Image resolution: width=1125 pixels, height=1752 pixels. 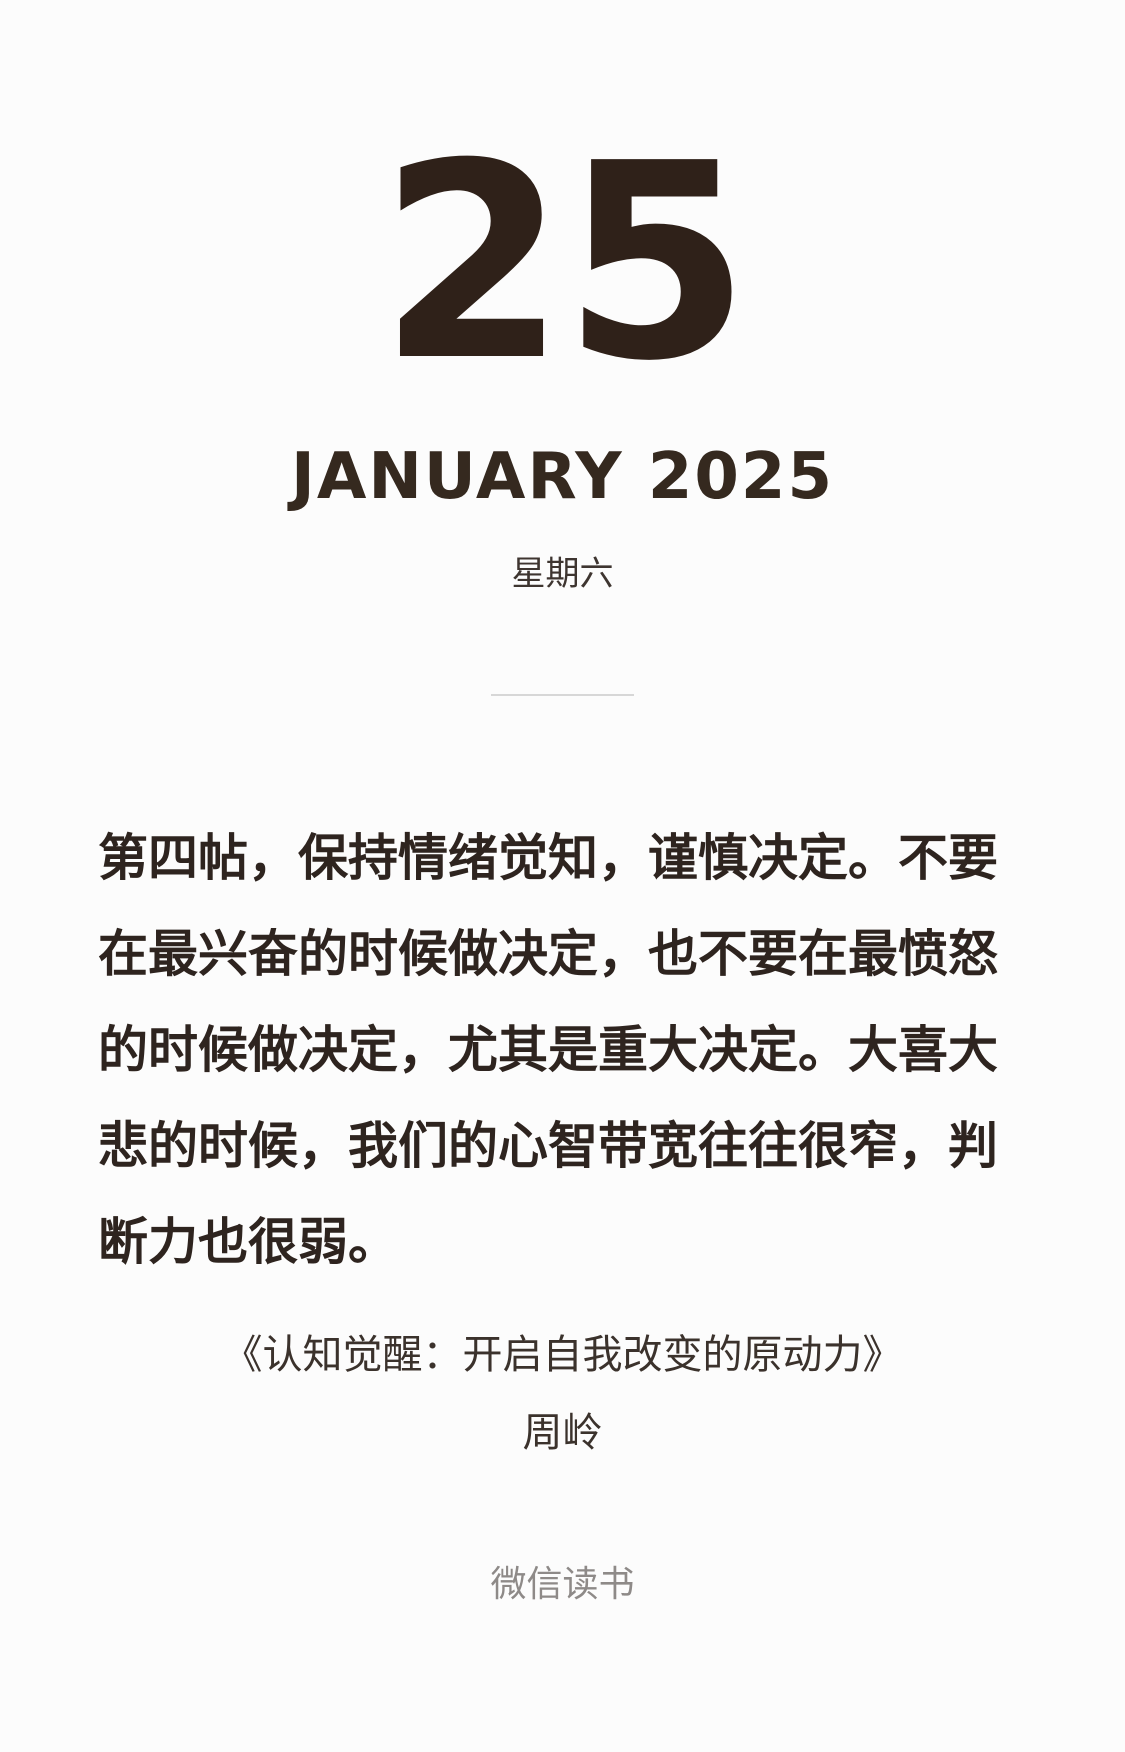 What do you see at coordinates (248, 1242) in the screenshot?
I see `quote-line: 断力也很弱。` at bounding box center [248, 1242].